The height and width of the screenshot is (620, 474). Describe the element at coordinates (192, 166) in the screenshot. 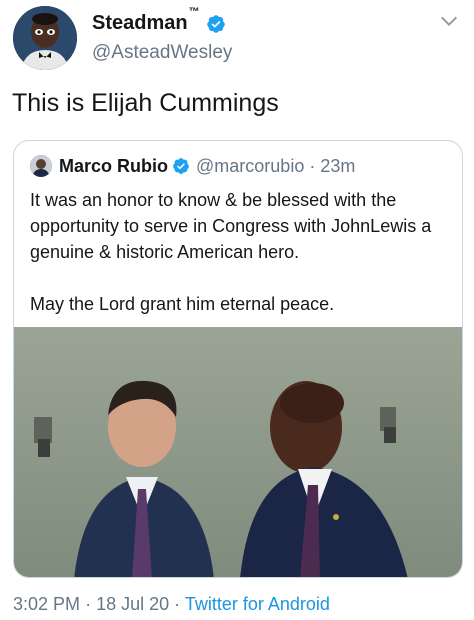

I see `quoted-tweet-header: Marco Rubio @marcorubio · 23m` at that location.